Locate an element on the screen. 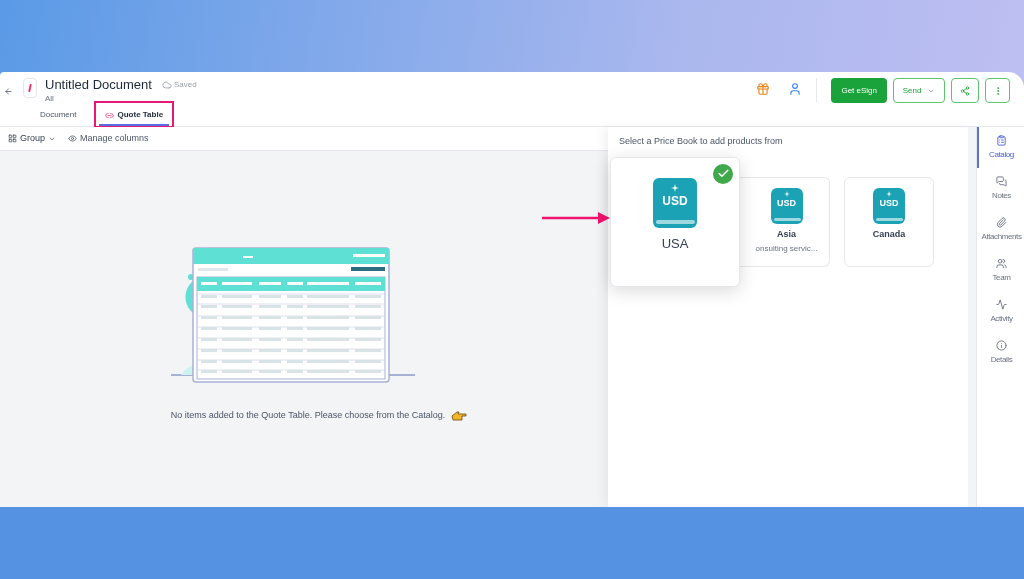 This screenshot has height=579, width=1024. manage-columns-button: Manage columns is located at coordinates (108, 138).